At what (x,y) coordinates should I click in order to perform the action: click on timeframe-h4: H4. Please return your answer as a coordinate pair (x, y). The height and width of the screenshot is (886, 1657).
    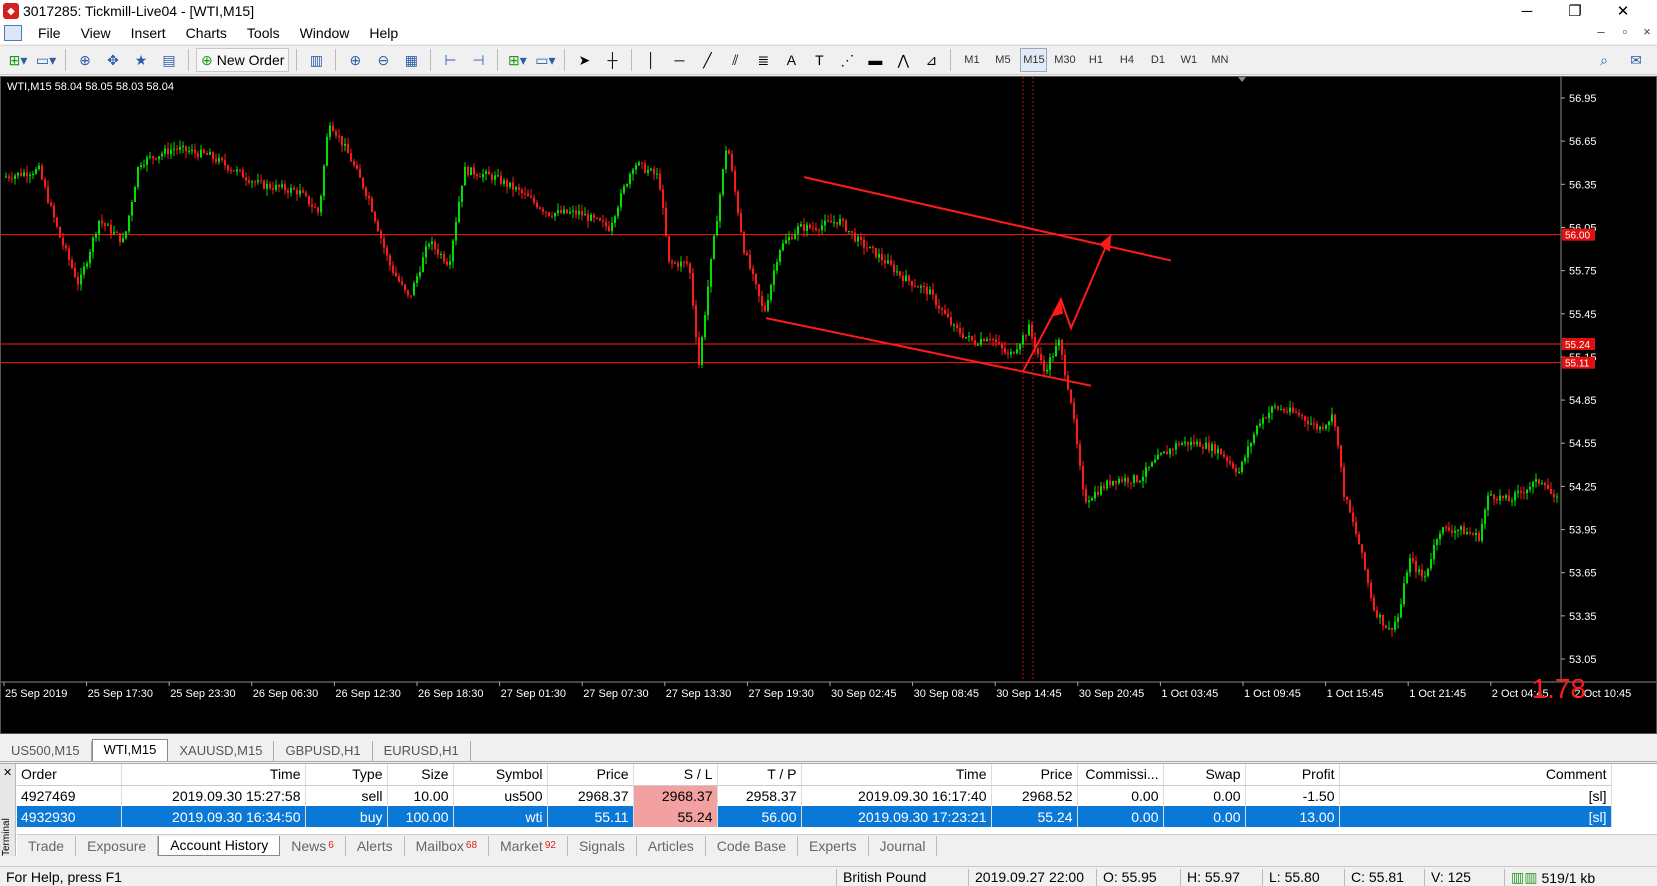
    Looking at the image, I should click on (1126, 60).